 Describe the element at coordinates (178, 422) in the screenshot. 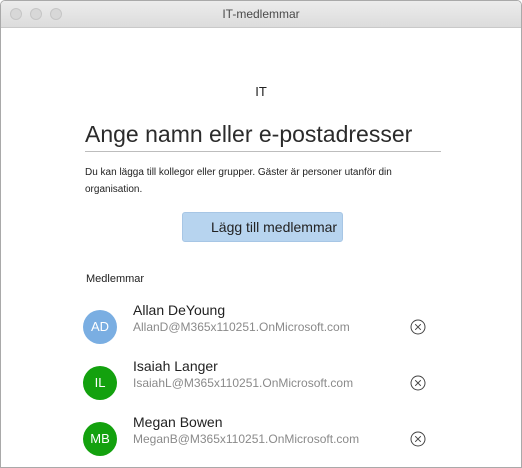

I see `member-name: Megan Bowen` at that location.